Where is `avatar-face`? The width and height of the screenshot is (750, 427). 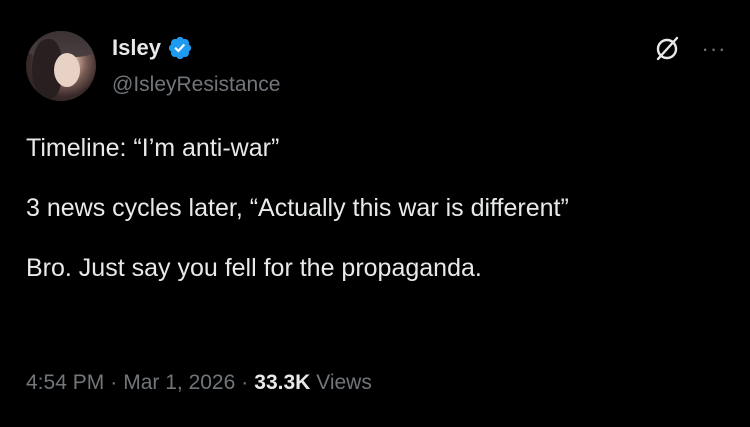
avatar-face is located at coordinates (67, 70).